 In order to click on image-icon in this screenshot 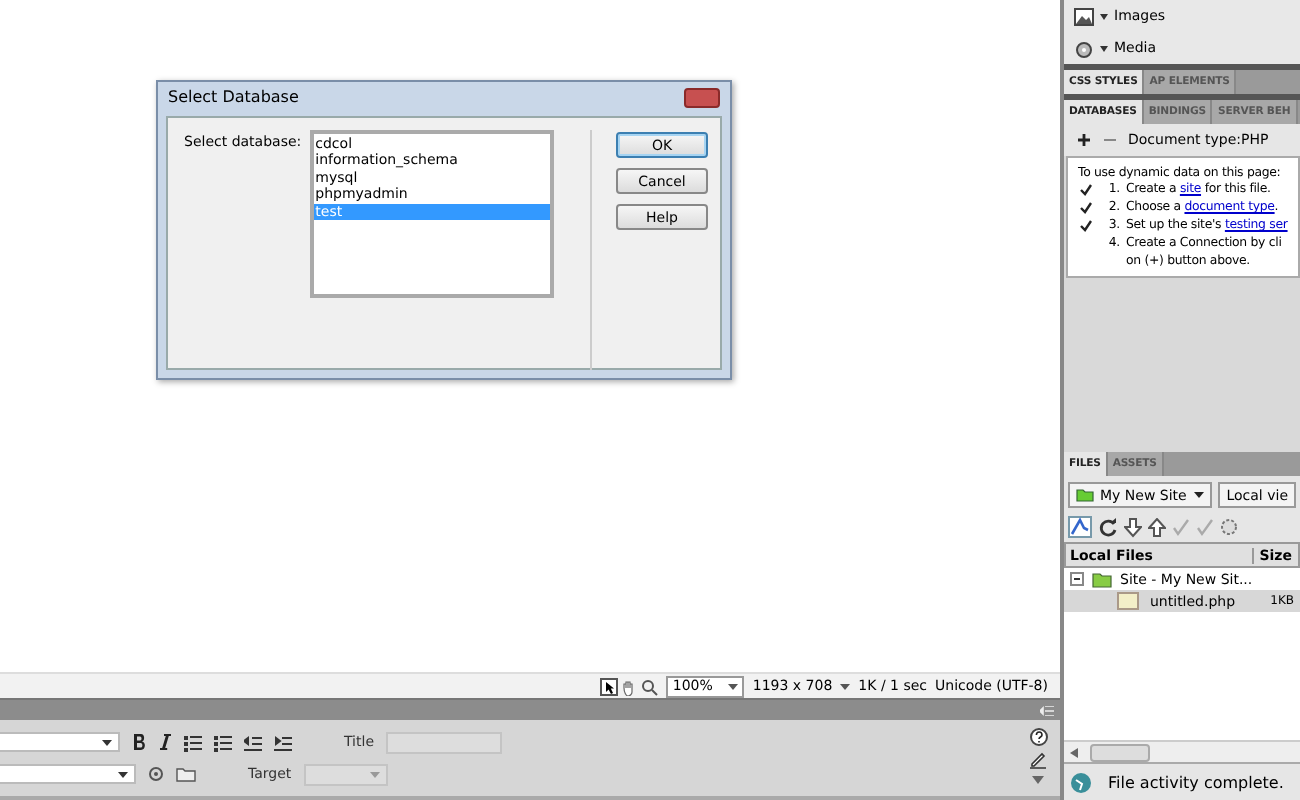, I will do `click(1084, 16)`.